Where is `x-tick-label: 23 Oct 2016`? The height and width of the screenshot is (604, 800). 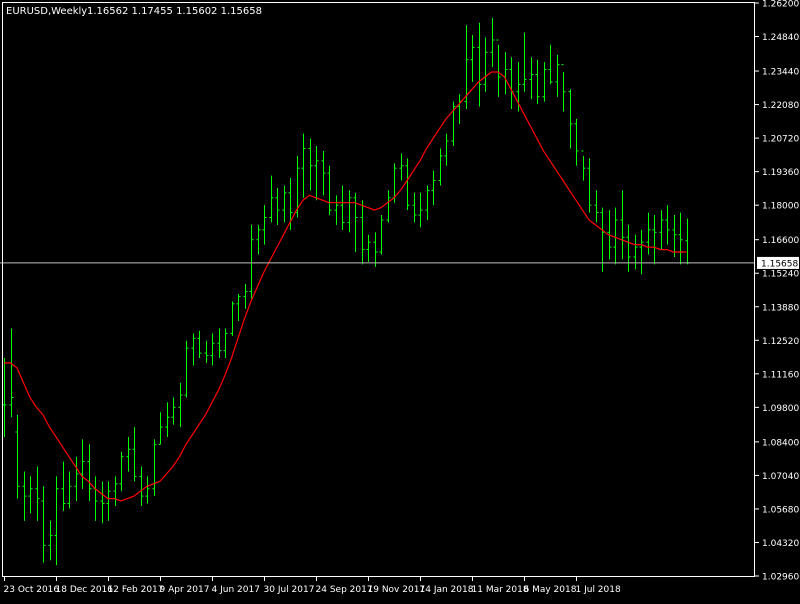 x-tick-label: 23 Oct 2016 is located at coordinates (32, 590).